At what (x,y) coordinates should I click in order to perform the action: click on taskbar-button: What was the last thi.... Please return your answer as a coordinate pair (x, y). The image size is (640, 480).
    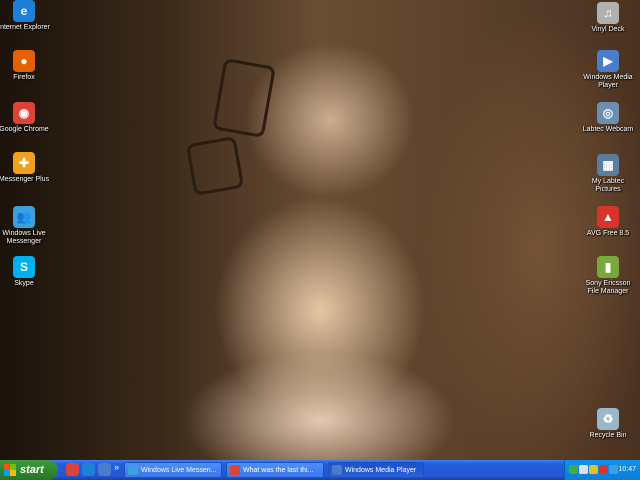
    Looking at the image, I should click on (275, 470).